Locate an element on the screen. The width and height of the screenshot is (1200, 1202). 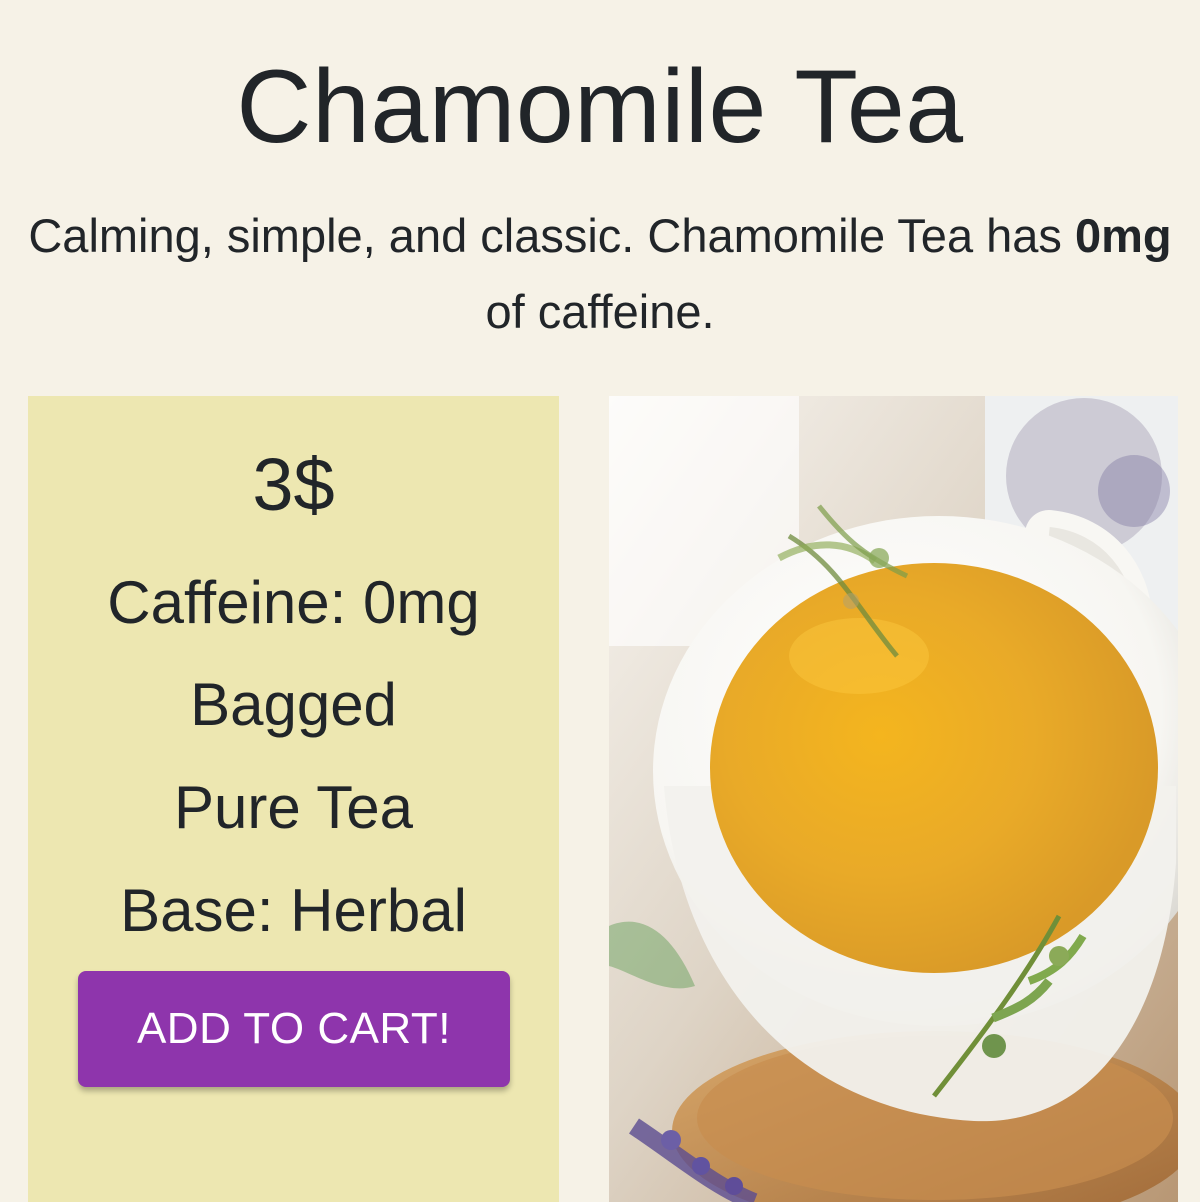
product-price: 3$ is located at coordinates (293, 484).